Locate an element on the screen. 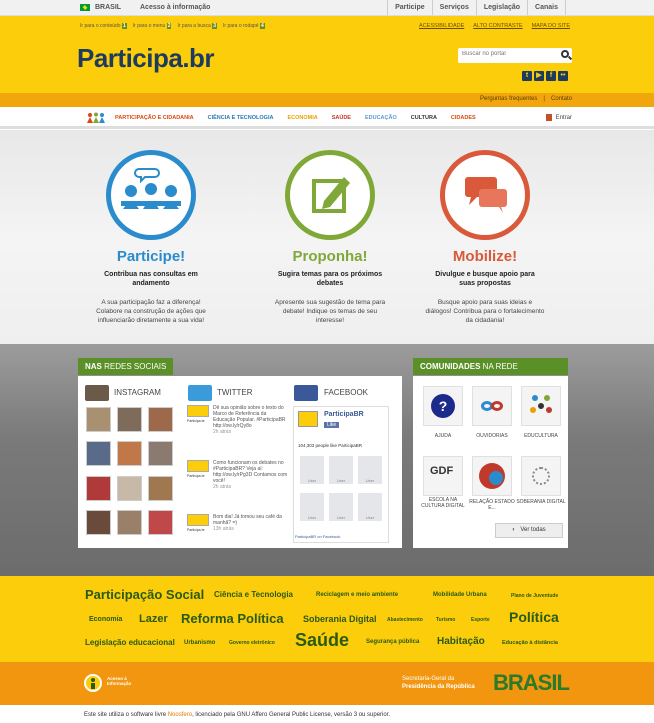 This screenshot has height=723, width=654. access-info-text: Acesso à Informação is located at coordinates (121, 681).